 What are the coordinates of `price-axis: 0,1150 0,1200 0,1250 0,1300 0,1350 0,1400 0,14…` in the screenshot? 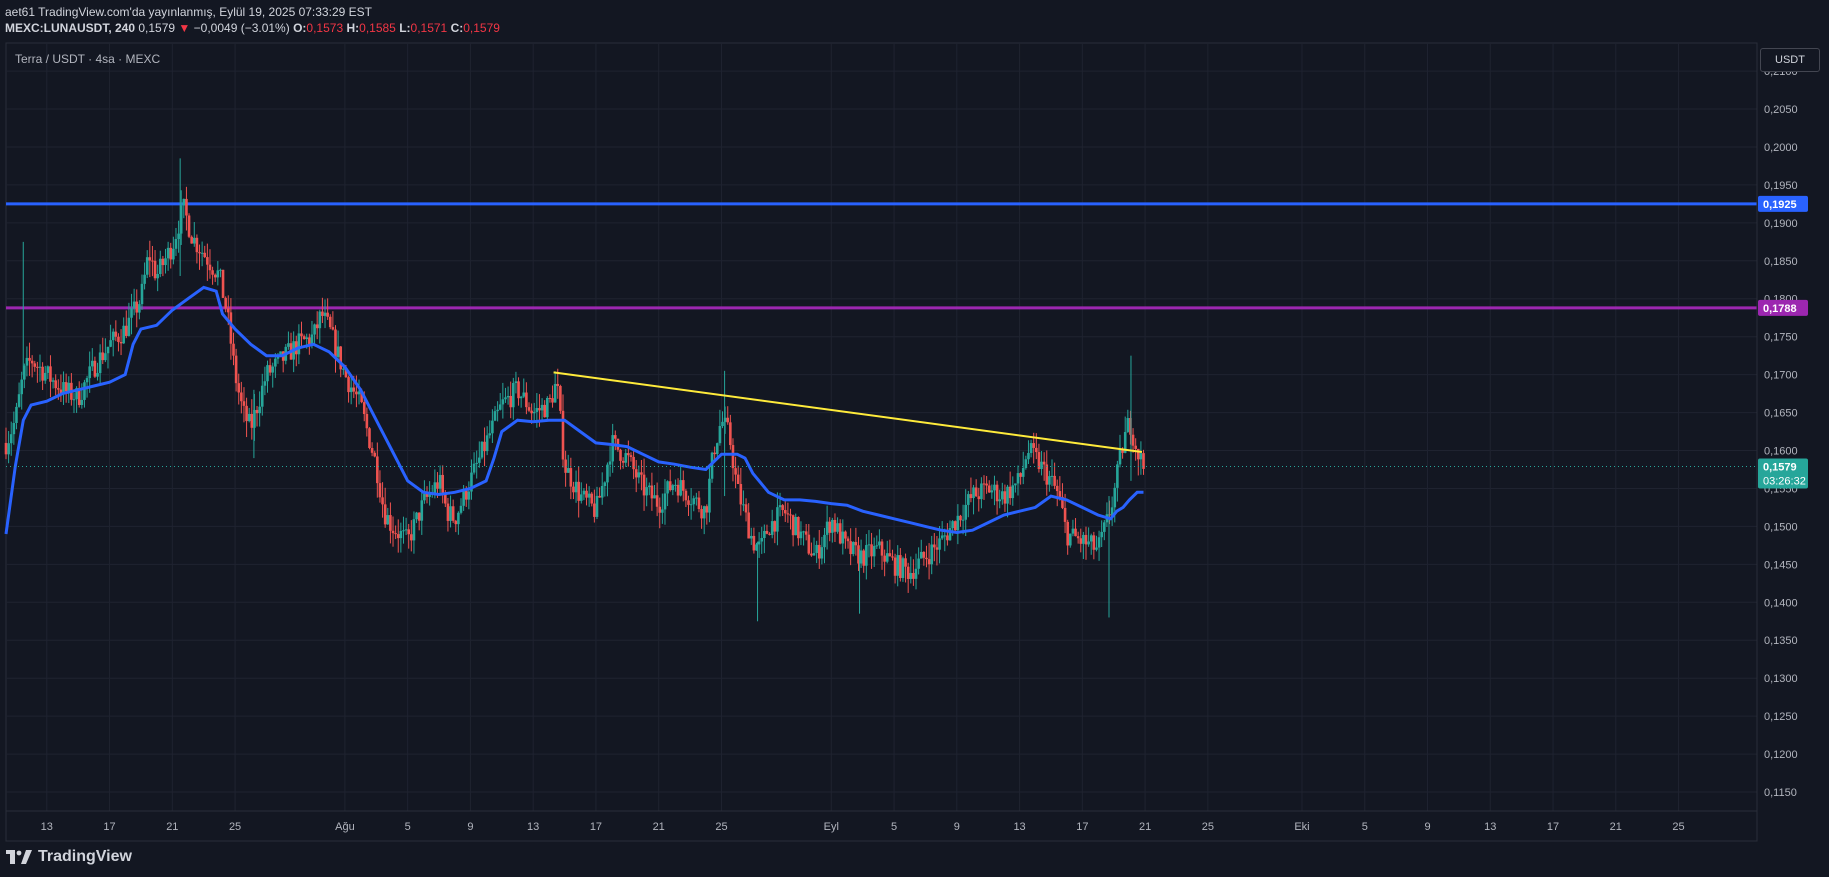 It's located at (1781, 432).